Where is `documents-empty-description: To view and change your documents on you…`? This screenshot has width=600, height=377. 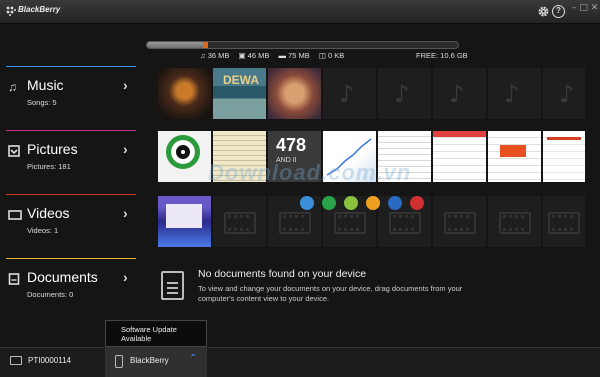
documents-empty-description: To view and change your documents on you… is located at coordinates (330, 293).